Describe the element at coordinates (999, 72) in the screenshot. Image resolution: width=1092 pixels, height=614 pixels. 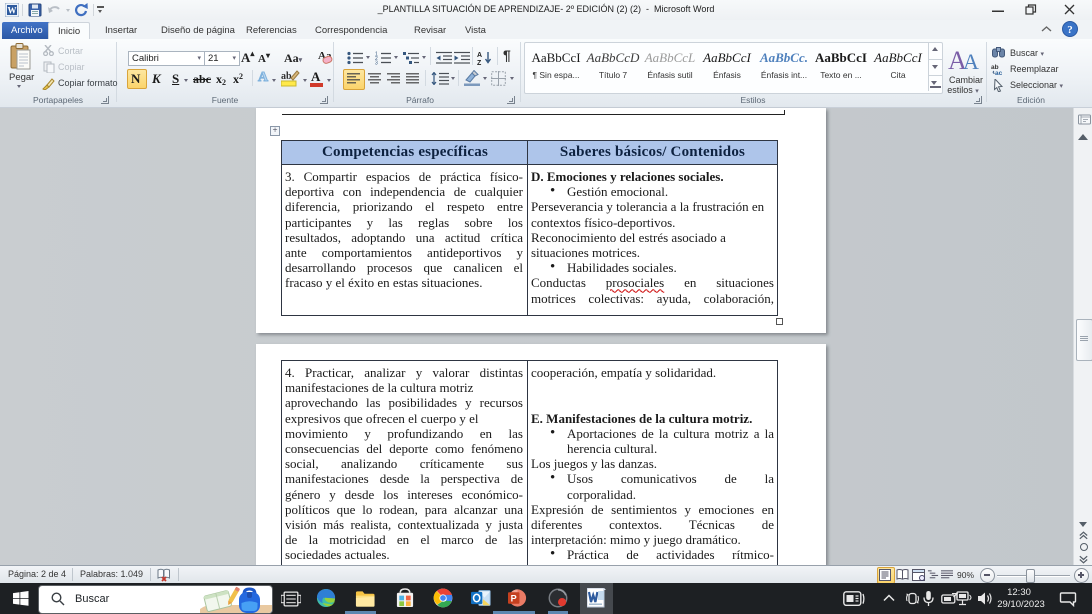
I see `svg-text: ac` at that location.